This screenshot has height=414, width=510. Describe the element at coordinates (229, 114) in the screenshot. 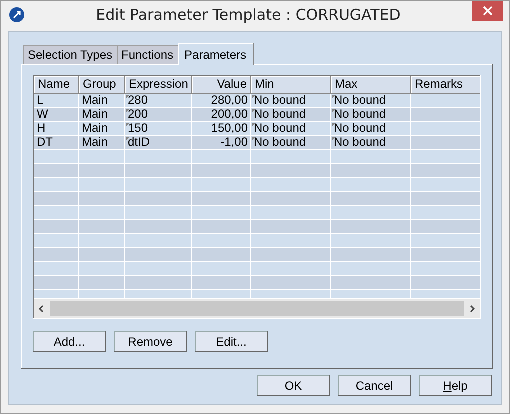

I see `table-cell: 200,00` at that location.